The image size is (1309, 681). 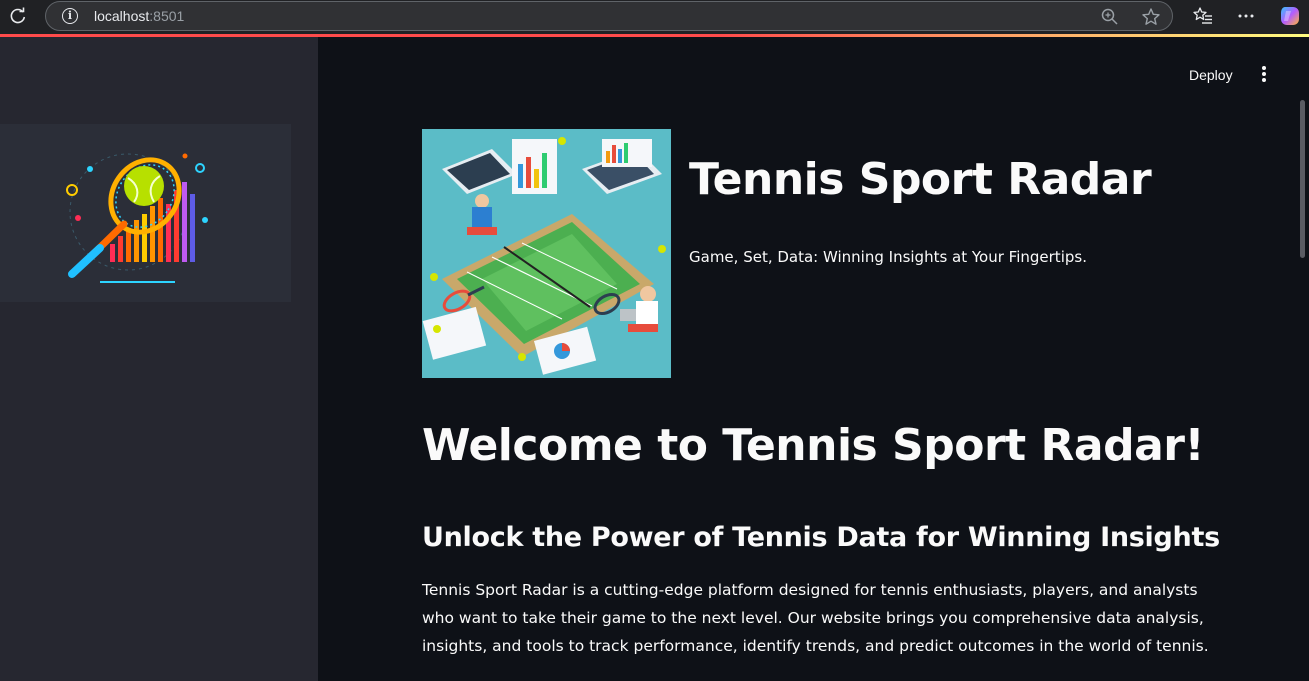 I want to click on site-info-icon: i, so click(x=70, y=16).